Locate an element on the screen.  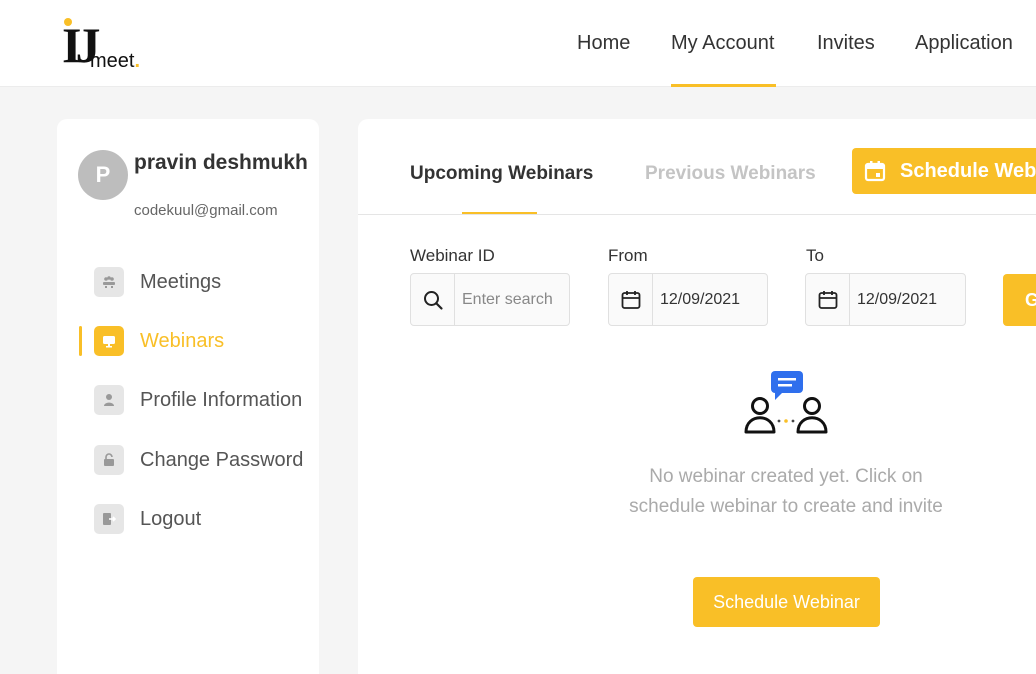
sidebar-item-label: Profile Information is located at coordinates (221, 399).